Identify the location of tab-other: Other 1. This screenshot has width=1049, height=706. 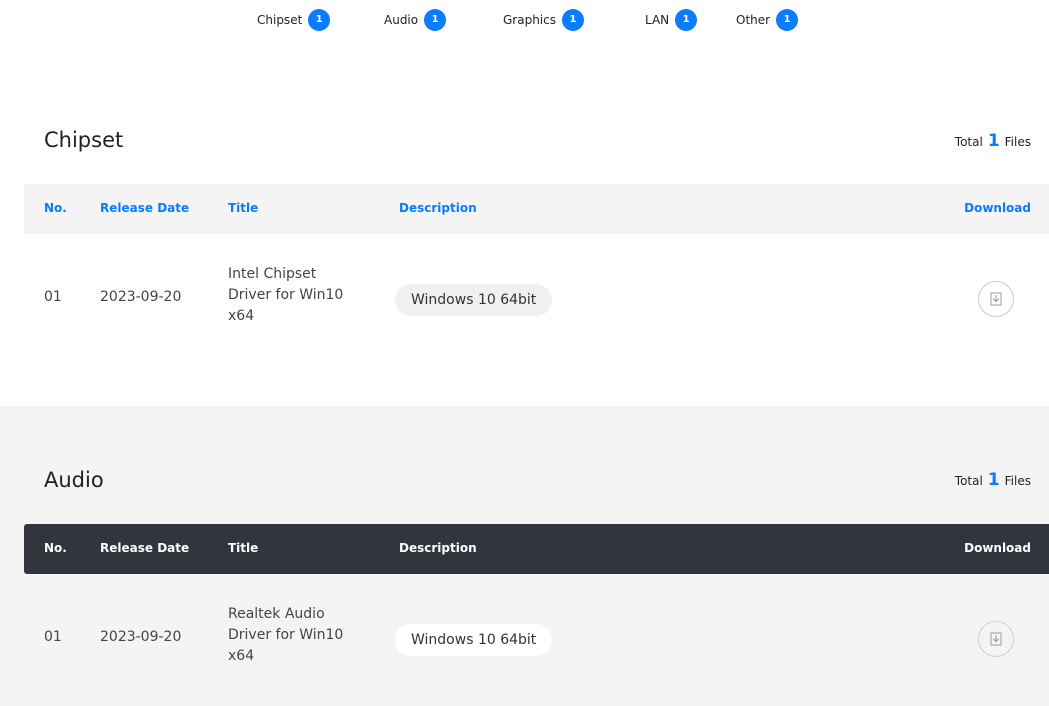
(767, 20).